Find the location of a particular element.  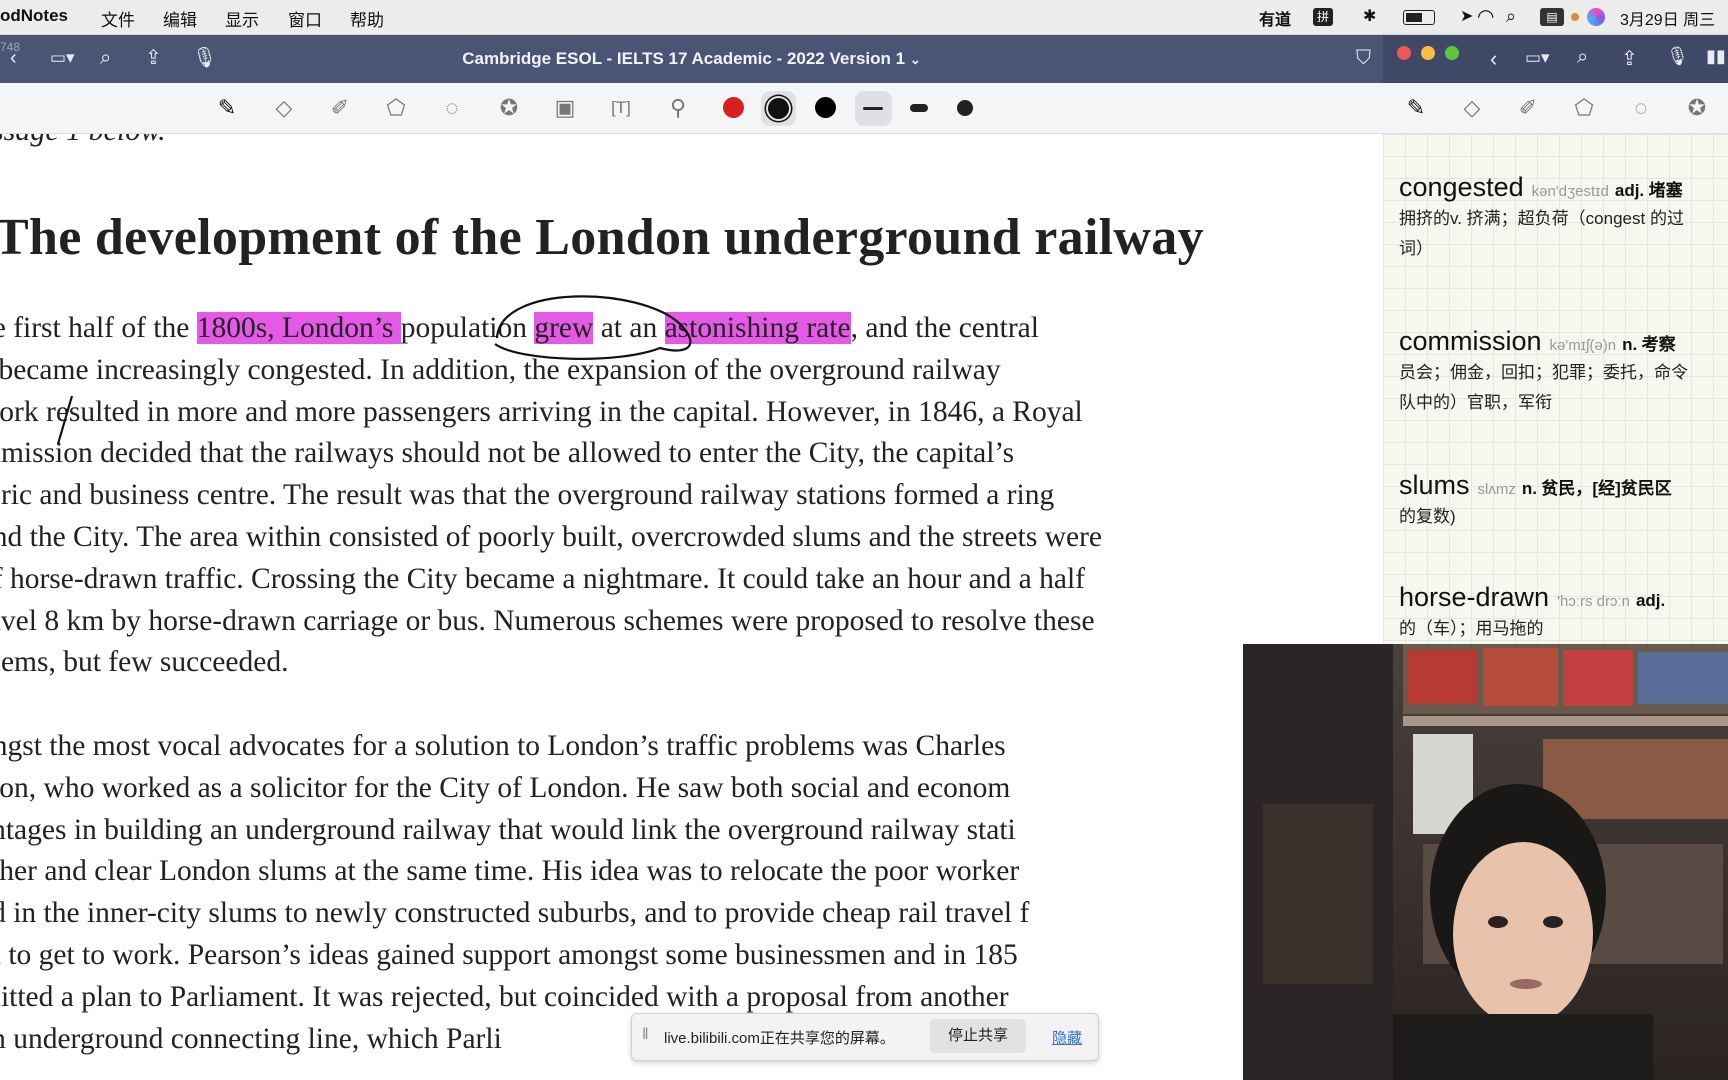

menu-file: 文件 is located at coordinates (118, 18).